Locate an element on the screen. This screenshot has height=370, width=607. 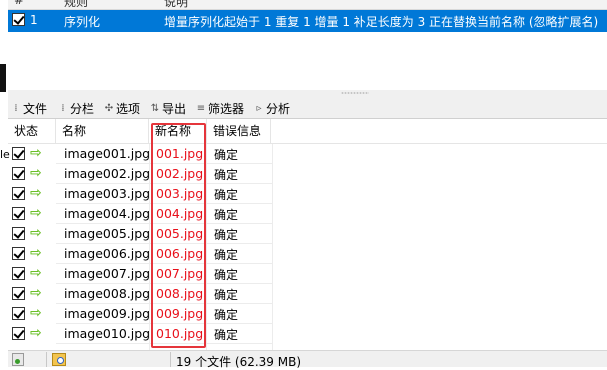
table-row: ⇨ image010.jpg 010.jpg 确定 is located at coordinates (307, 334).